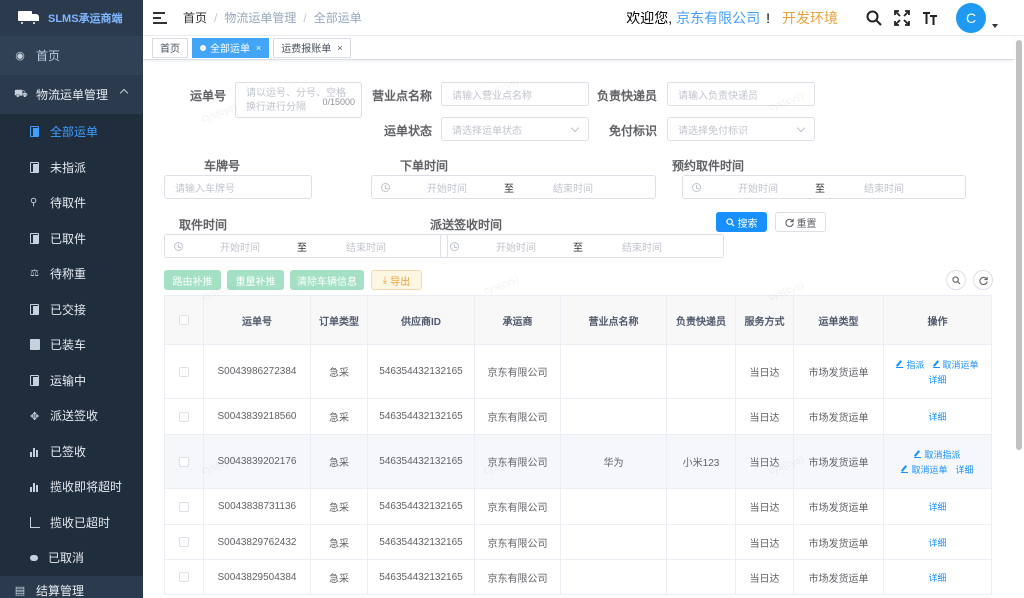 This screenshot has height=598, width=1024. Describe the element at coordinates (327, 280) in the screenshot. I see `clear-vehicle-button: 清除车辆信息` at that location.